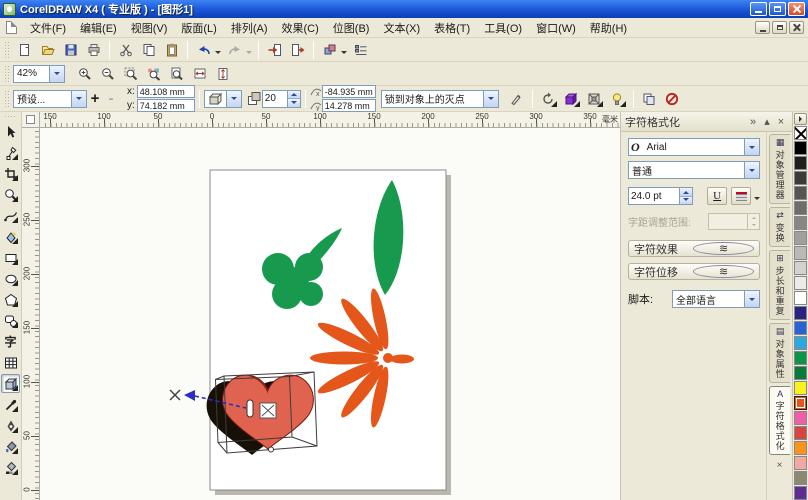 The height and width of the screenshot is (500, 808). Describe the element at coordinates (10, 341) in the screenshot. I see `text-tool: 字` at that location.